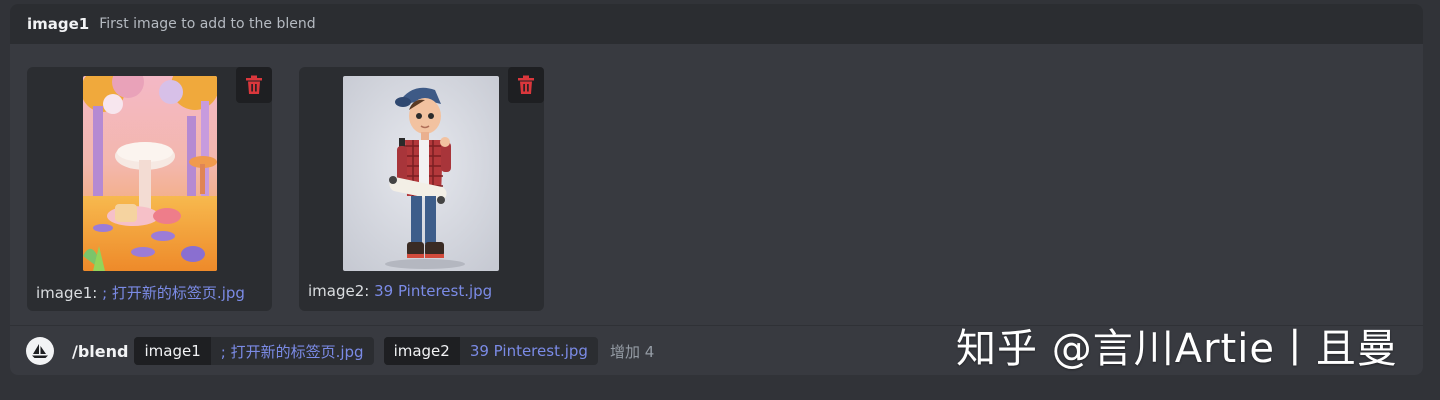  I want to click on command-option-image1: image1 ; 打开新的标签页.jpg, so click(254, 351).